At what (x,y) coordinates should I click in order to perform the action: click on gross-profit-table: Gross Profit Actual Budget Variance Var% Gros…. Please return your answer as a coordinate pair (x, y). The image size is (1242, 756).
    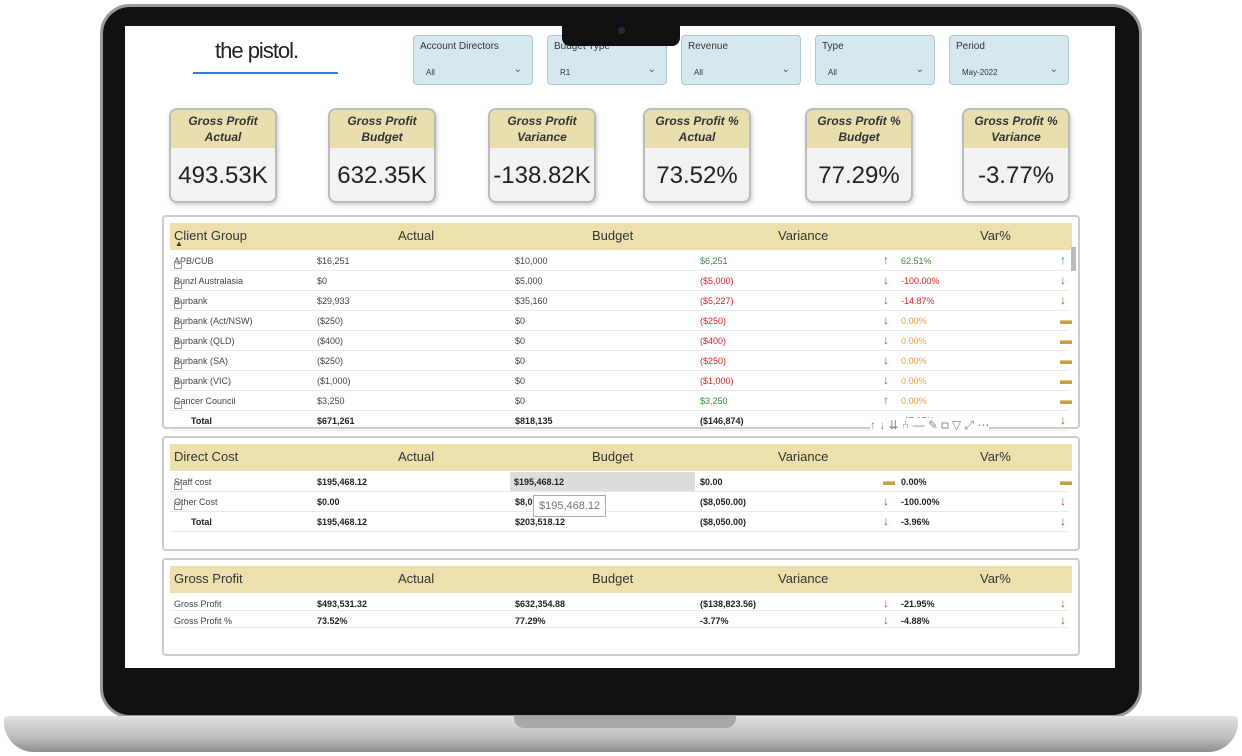
    Looking at the image, I should click on (621, 607).